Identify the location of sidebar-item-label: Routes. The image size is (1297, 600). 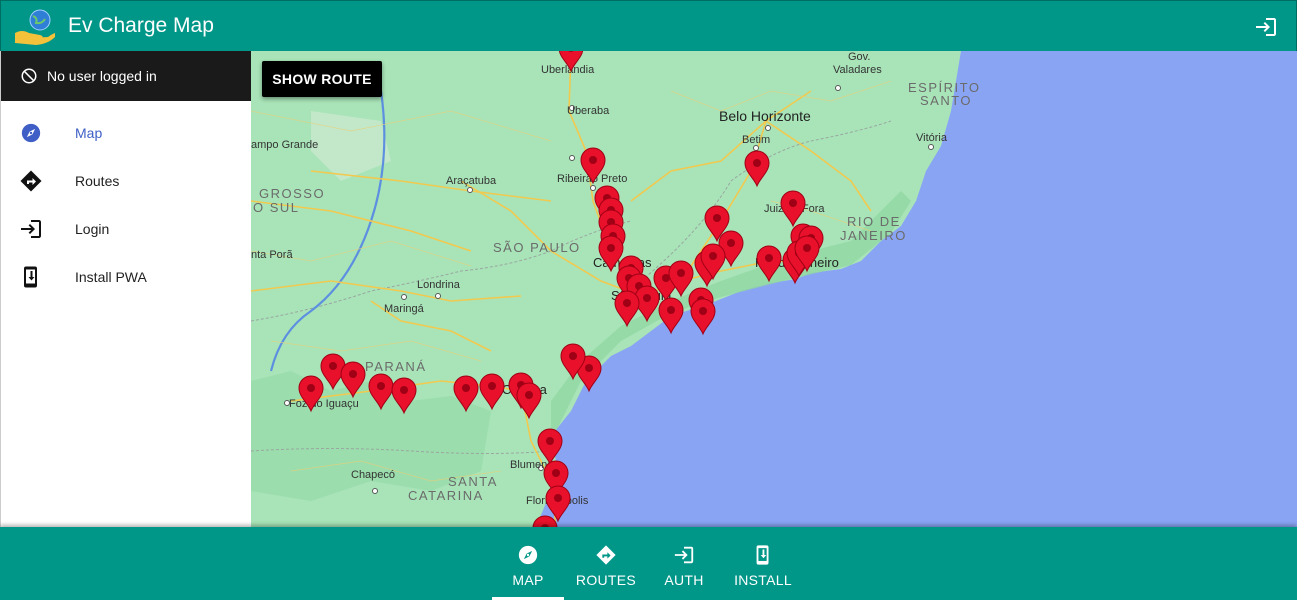
(97, 181).